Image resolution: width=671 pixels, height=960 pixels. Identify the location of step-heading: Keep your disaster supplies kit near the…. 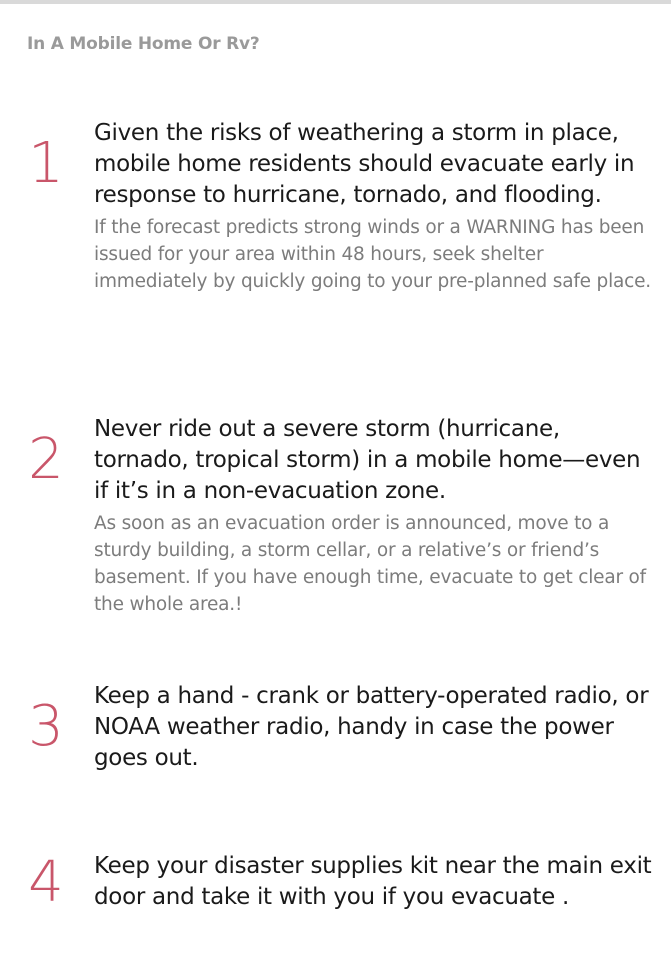
(373, 881).